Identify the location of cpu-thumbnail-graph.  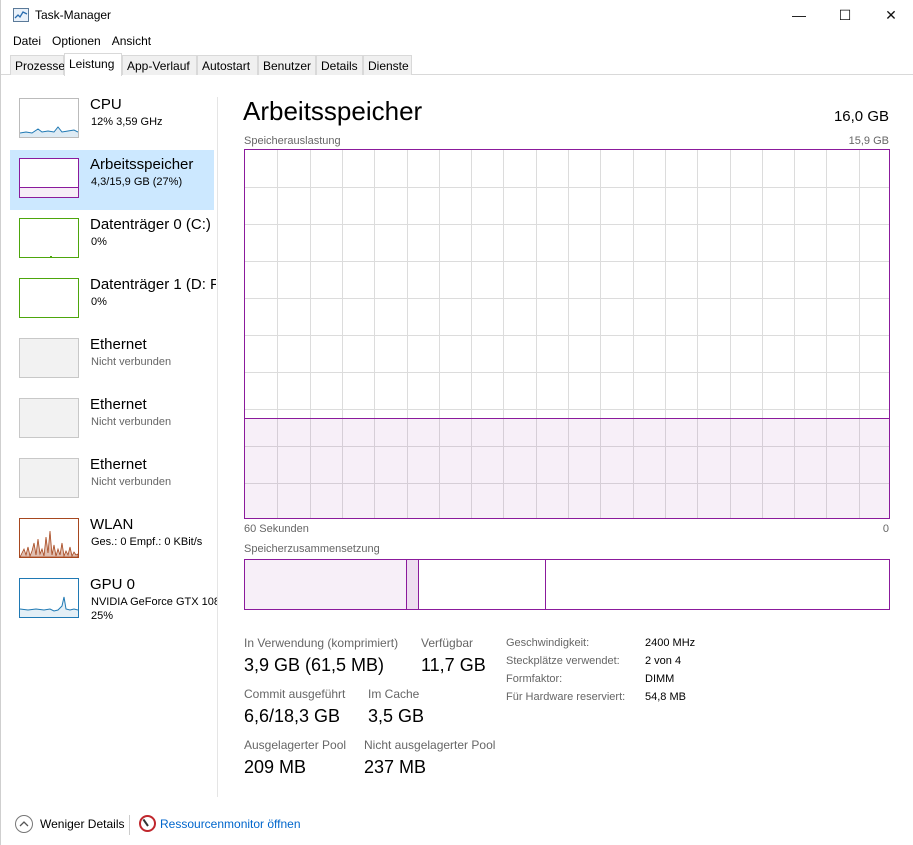
(49, 118).